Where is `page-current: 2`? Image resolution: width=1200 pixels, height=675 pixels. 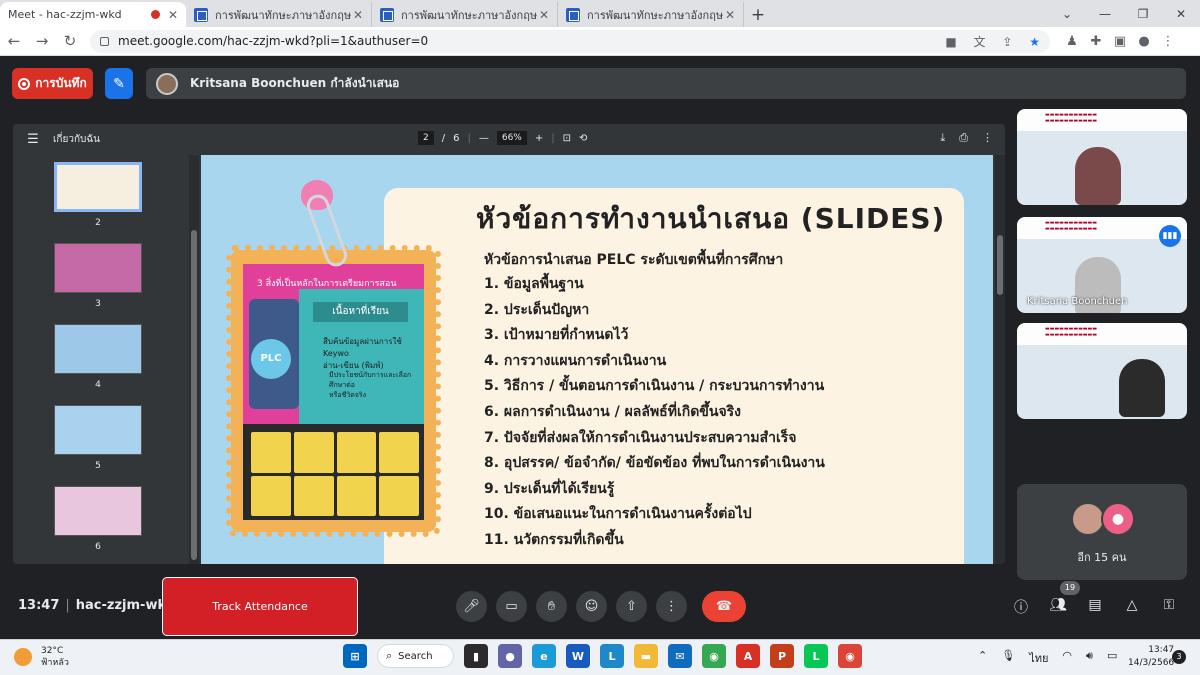
page-current: 2 is located at coordinates (426, 138).